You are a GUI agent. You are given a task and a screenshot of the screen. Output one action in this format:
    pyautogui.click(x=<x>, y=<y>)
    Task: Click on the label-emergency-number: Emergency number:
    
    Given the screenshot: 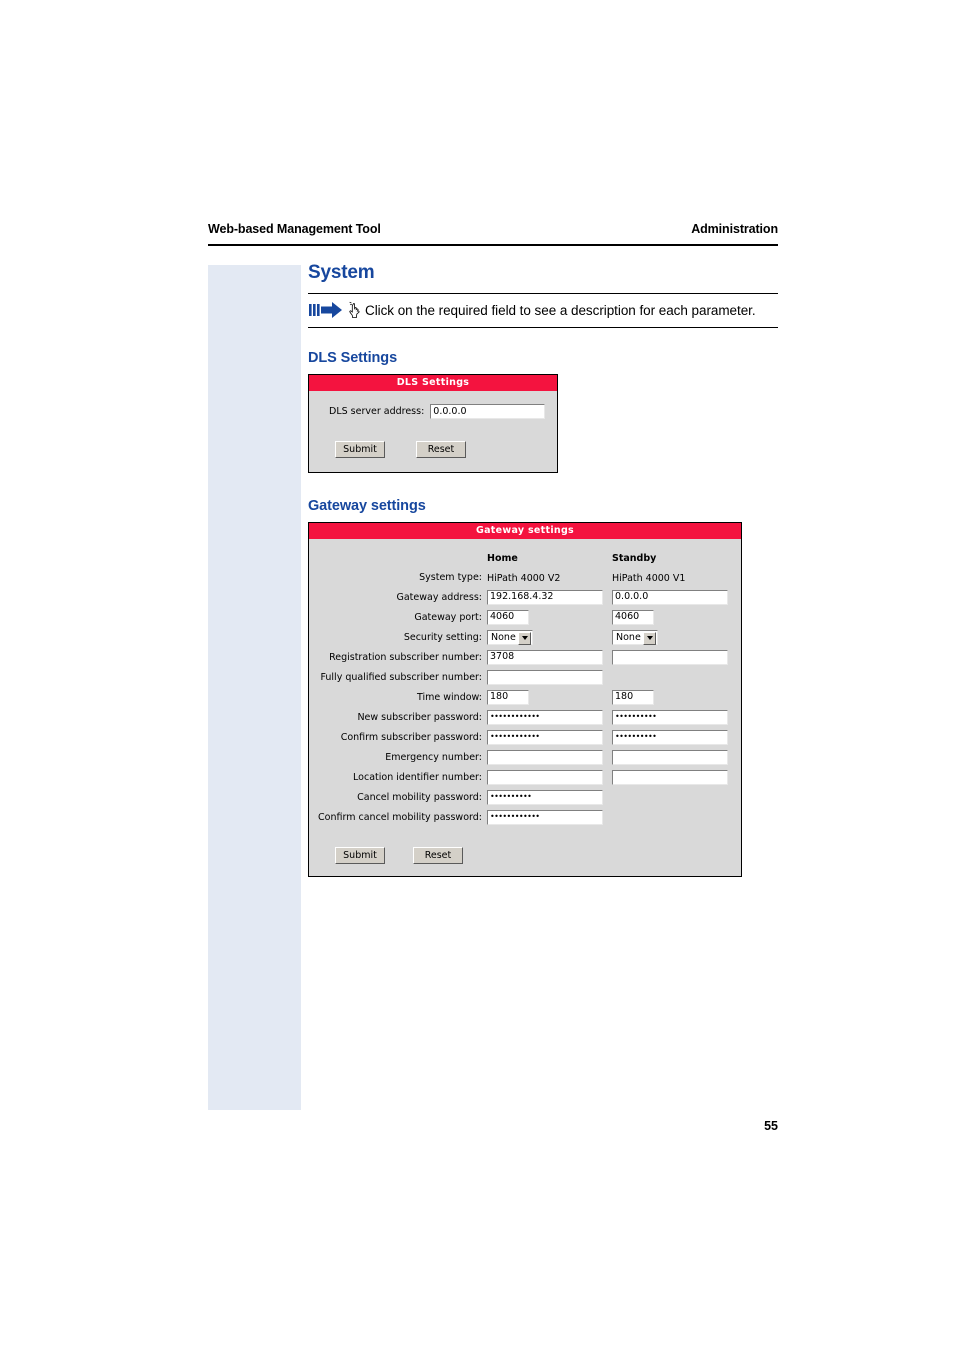 What is the action you would take?
    pyautogui.click(x=433, y=757)
    